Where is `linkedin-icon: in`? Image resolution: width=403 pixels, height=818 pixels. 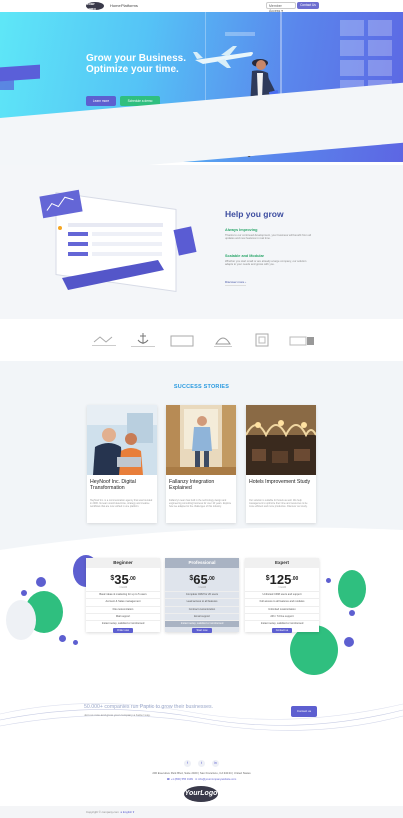 linkedin-icon: in is located at coordinates (215, 763).